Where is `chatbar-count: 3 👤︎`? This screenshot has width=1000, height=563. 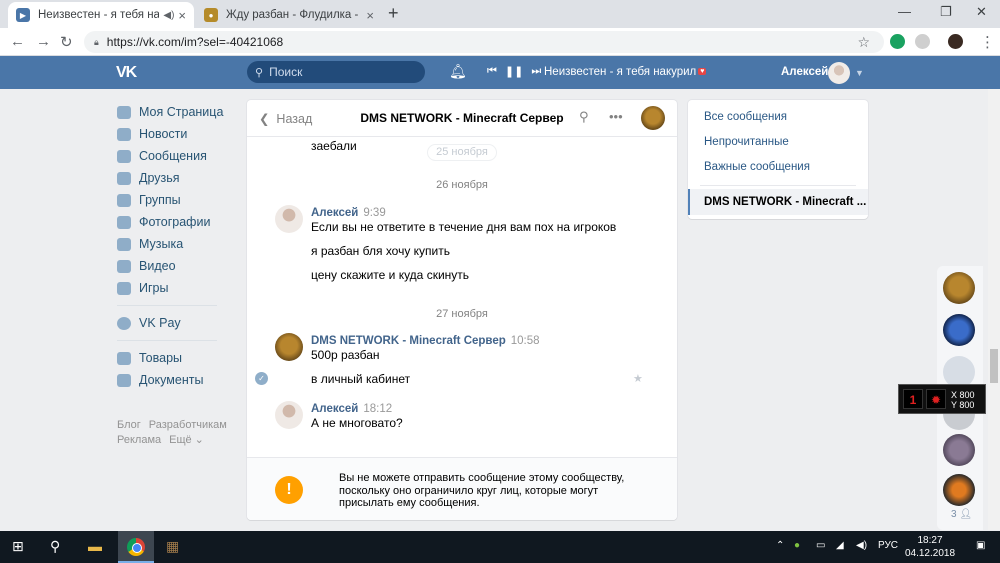 chatbar-count: 3 👤︎ is located at coordinates (961, 514).